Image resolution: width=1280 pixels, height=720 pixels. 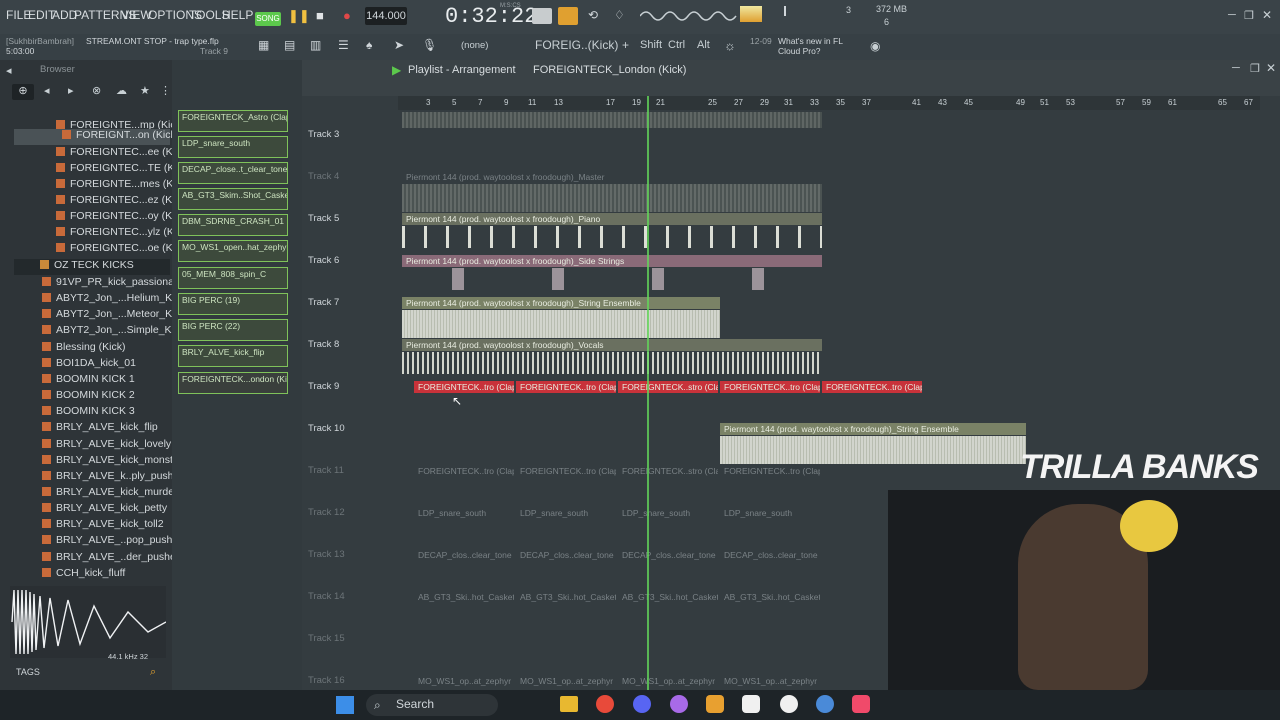 I want to click on channel-button: DBM_SDRNB_CRASH_01, so click(x=233, y=225).